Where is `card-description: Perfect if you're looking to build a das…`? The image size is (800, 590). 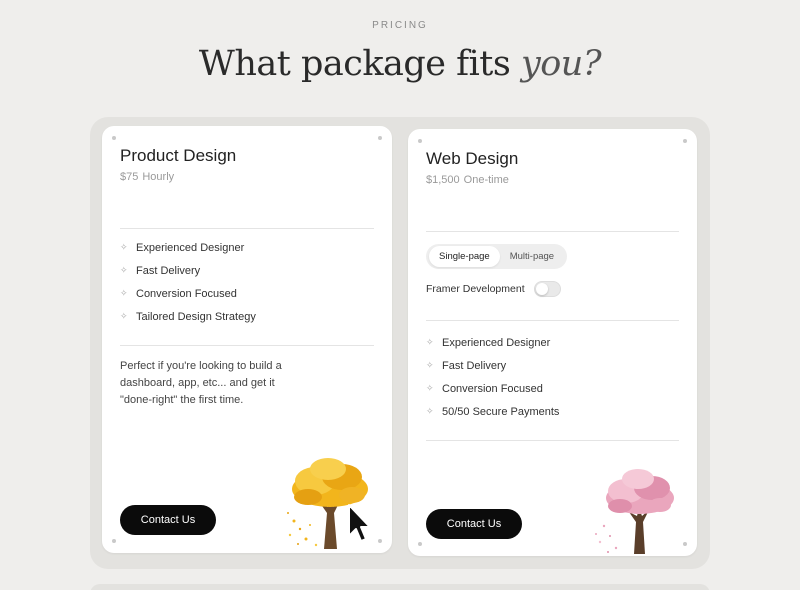 card-description: Perfect if you're looking to build a das… is located at coordinates (201, 383).